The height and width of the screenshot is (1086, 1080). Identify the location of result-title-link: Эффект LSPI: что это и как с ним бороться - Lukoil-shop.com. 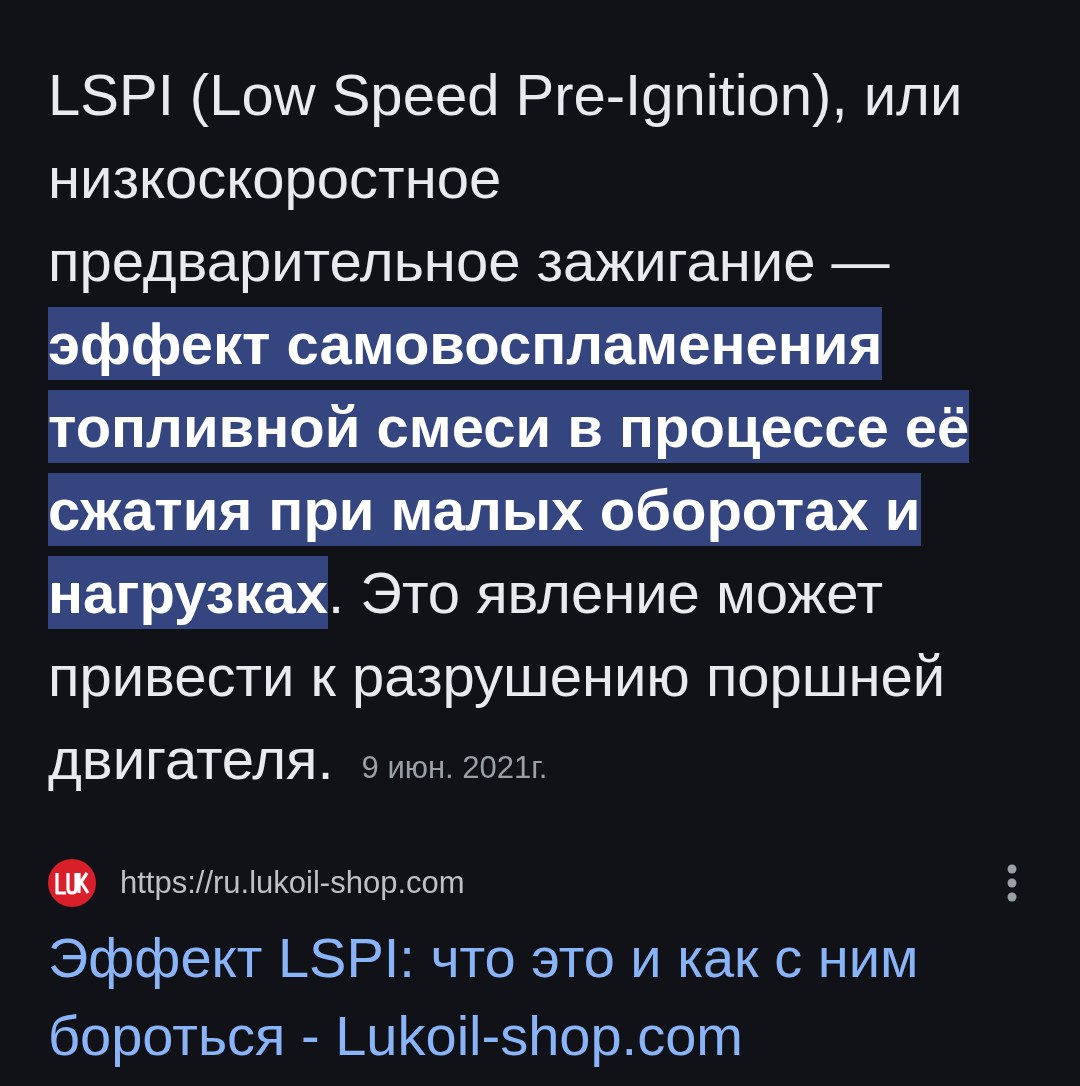
(540, 997).